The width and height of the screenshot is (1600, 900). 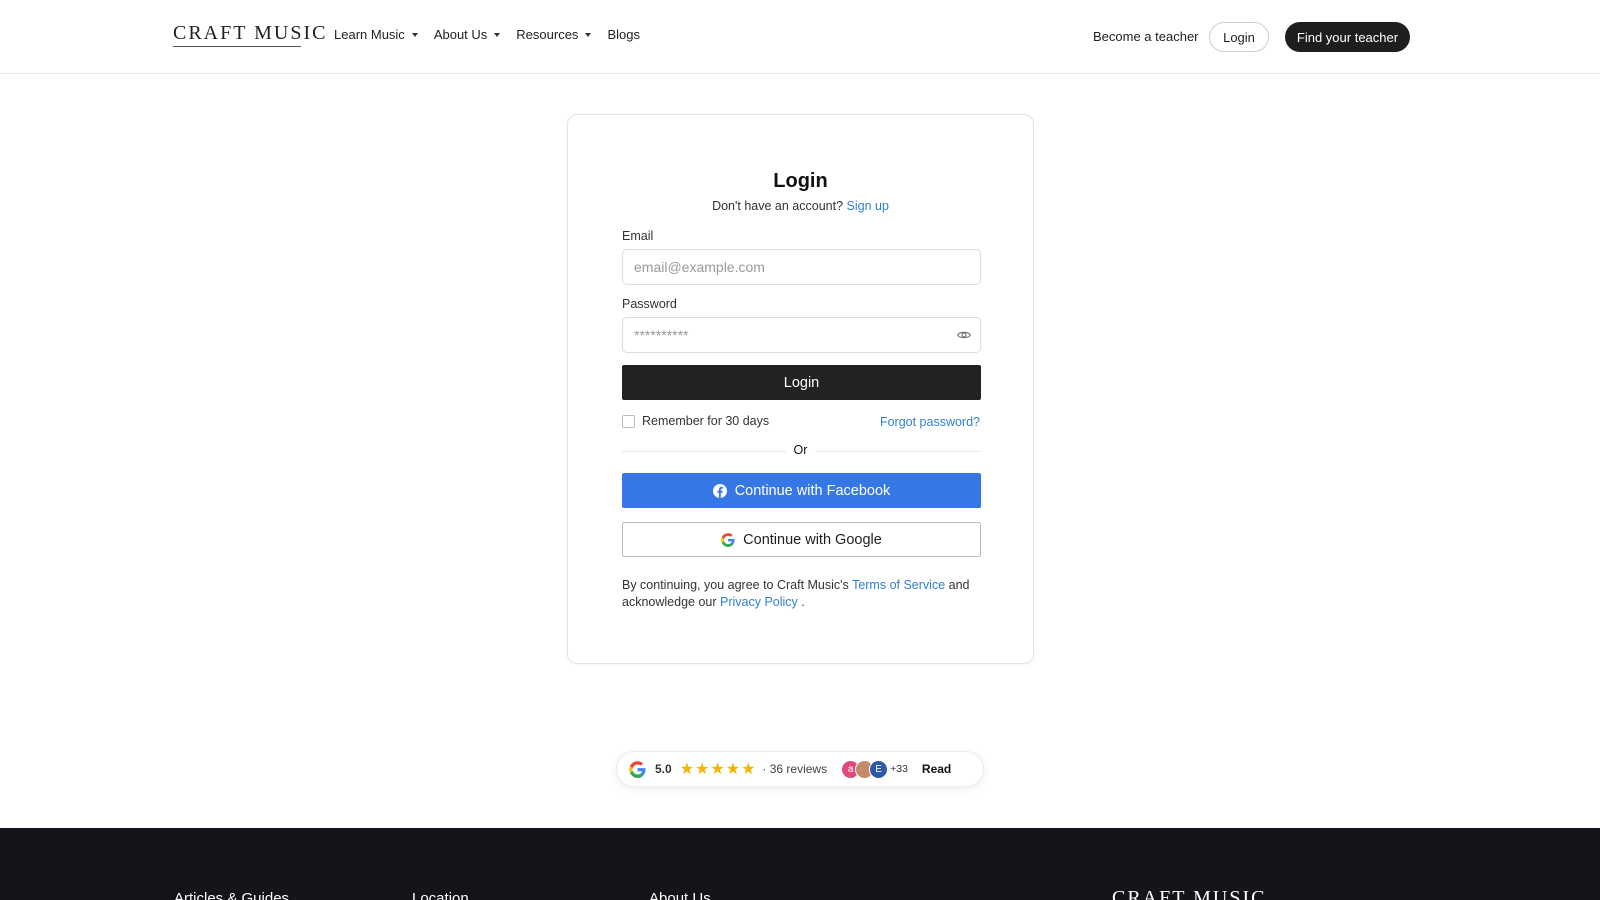 I want to click on remember-me: Remember for 30 days, so click(x=695, y=421).